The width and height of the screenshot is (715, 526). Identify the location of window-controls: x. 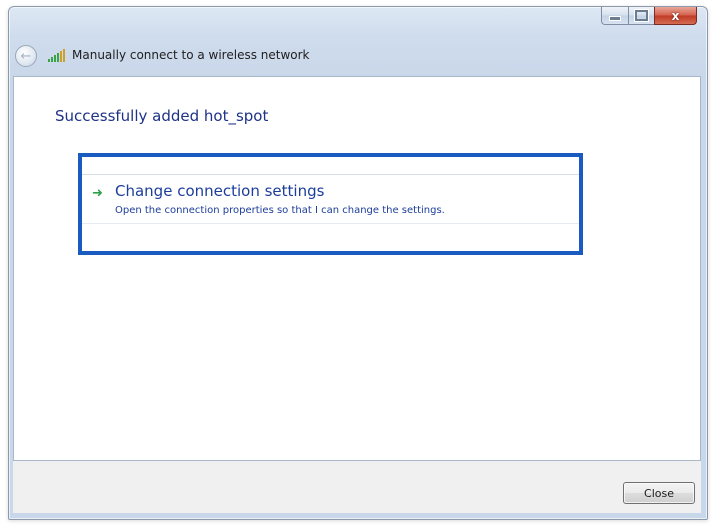
(649, 16).